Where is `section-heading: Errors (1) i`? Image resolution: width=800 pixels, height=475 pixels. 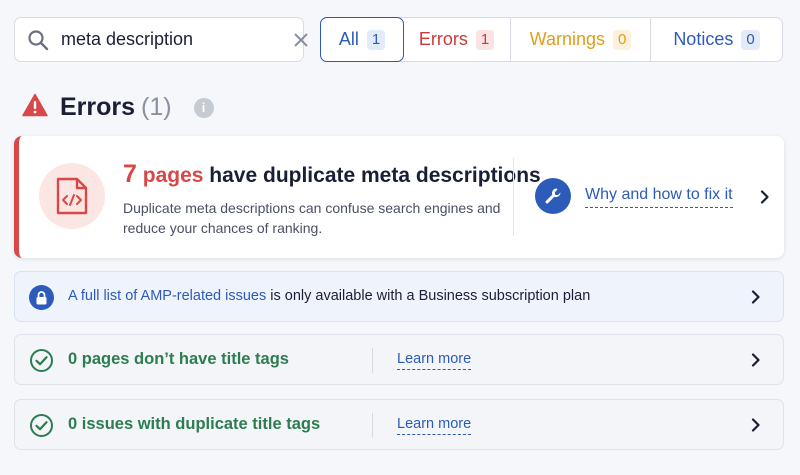 section-heading: Errors (1) i is located at coordinates (118, 107).